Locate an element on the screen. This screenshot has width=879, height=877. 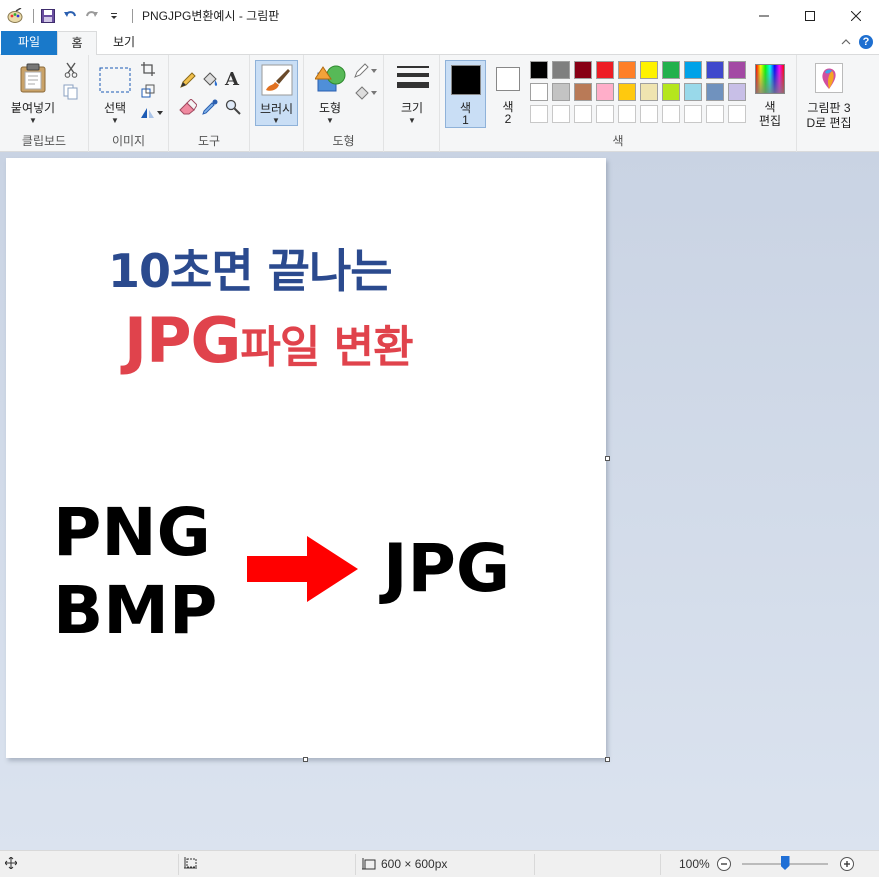
outline-icon is located at coordinates (366, 72).